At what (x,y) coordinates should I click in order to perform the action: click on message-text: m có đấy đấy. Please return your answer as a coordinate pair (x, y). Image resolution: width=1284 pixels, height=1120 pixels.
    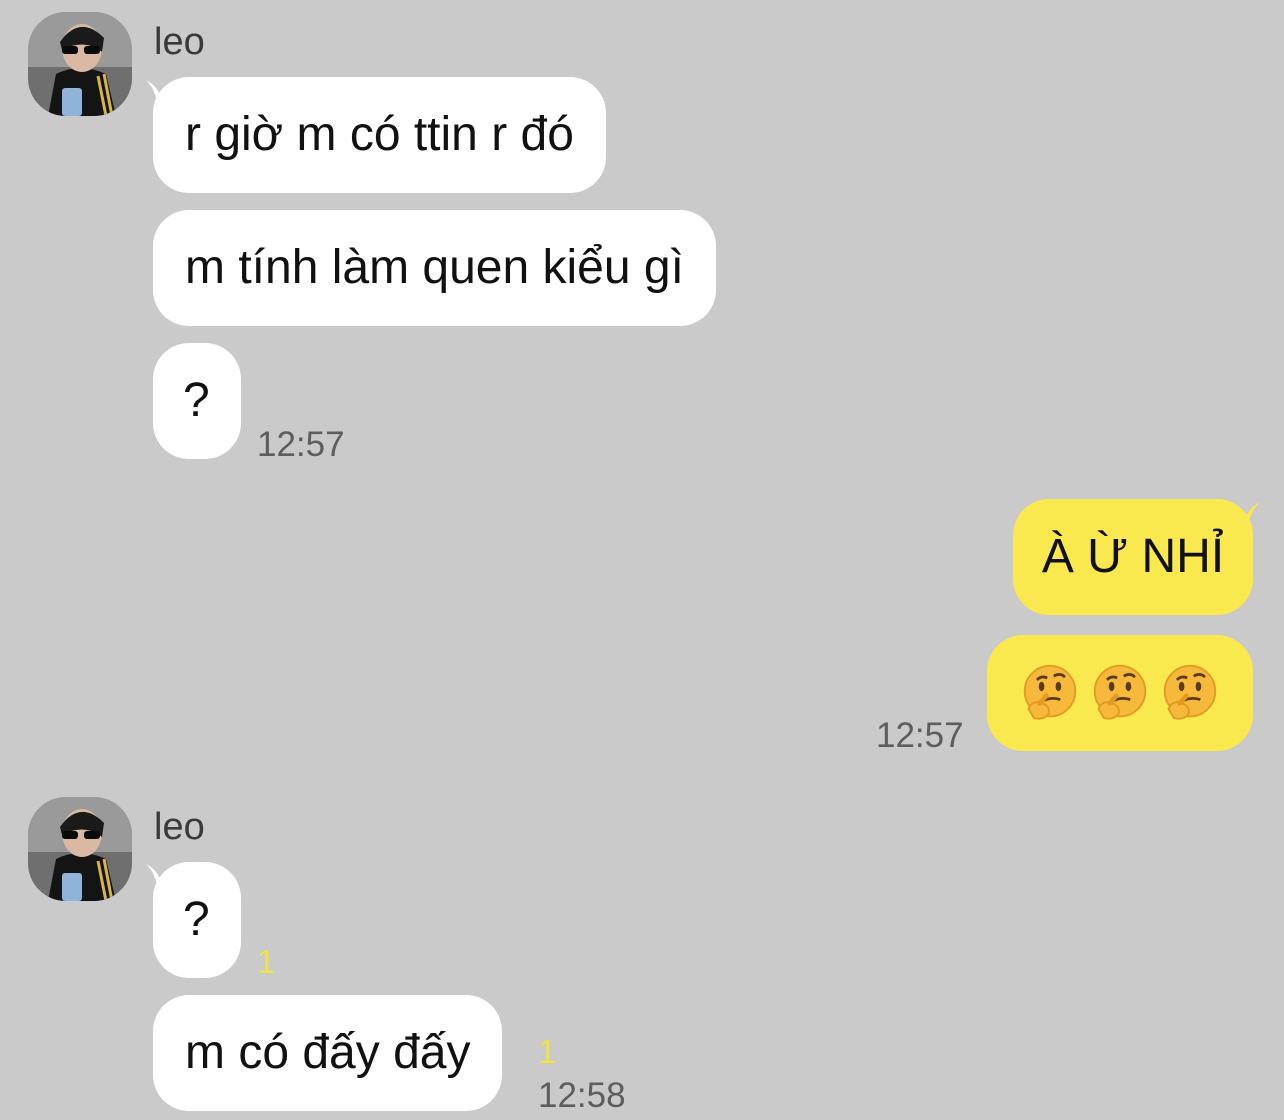
    Looking at the image, I should click on (328, 1052).